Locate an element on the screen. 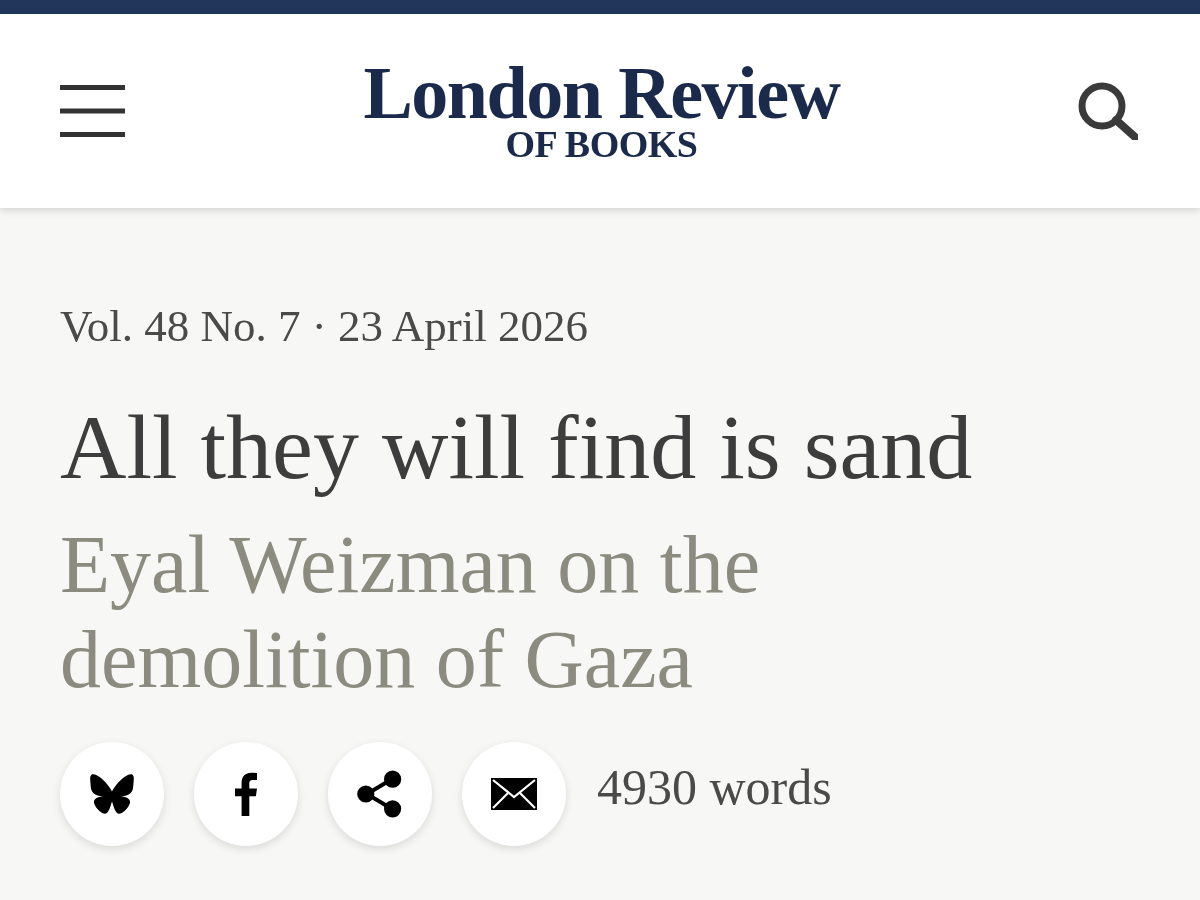 This screenshot has width=1200, height=900. search-button is located at coordinates (1108, 111).